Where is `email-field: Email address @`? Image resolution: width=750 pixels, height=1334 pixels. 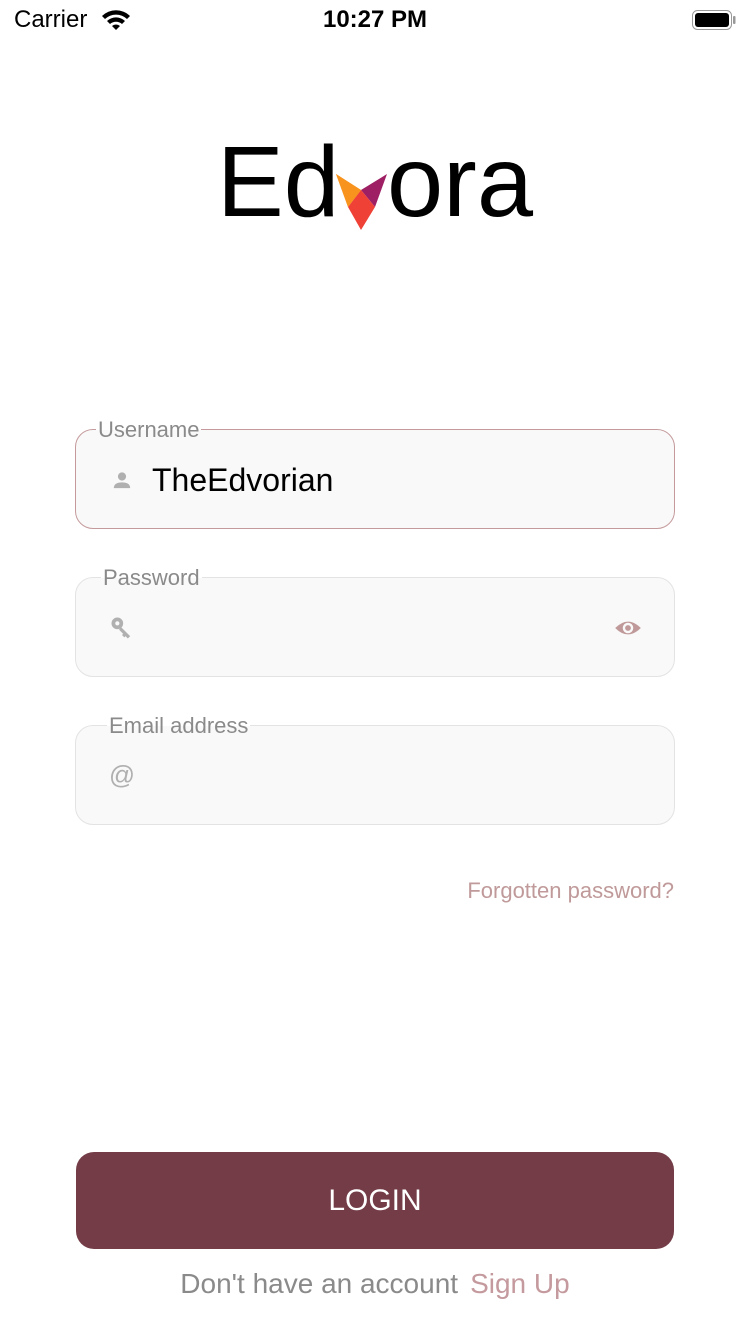
email-field: Email address @ is located at coordinates (375, 769).